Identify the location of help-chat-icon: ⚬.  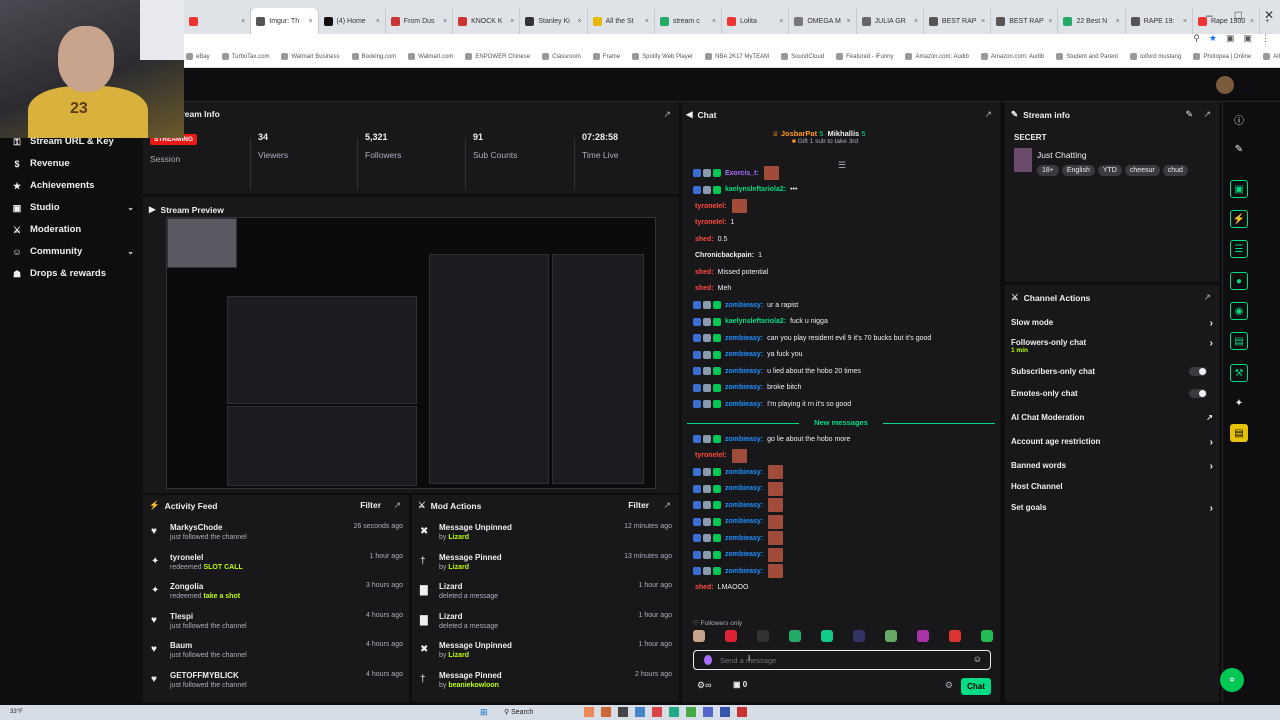
(1232, 680).